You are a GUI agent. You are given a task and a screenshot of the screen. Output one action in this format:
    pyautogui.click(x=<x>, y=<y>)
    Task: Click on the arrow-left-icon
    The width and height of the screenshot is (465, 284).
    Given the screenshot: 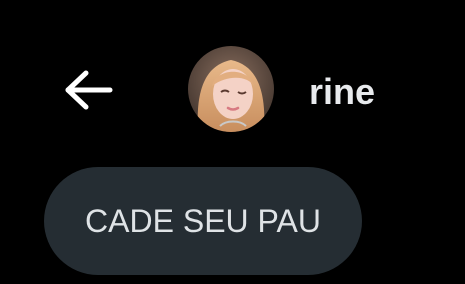 What is the action you would take?
    pyautogui.click(x=89, y=90)
    